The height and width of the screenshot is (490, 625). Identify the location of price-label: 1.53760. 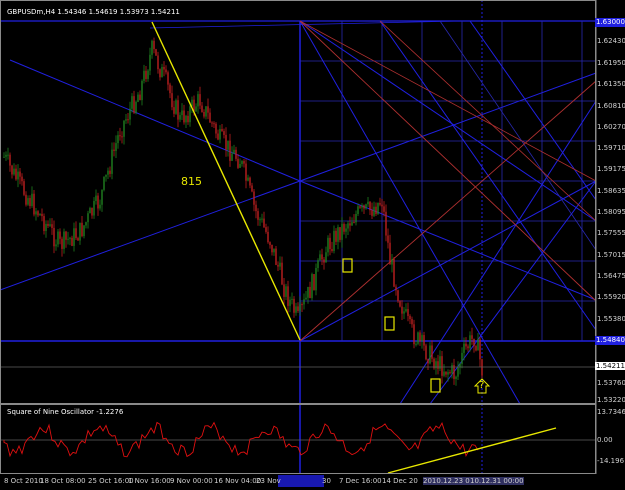
(611, 383).